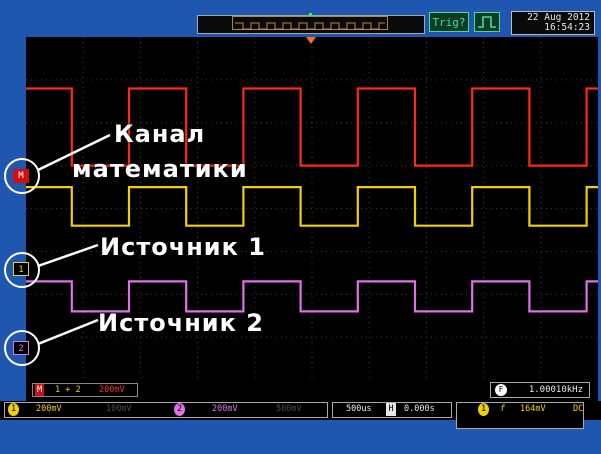 This screenshot has width=601, height=454. I want to click on math-settings-box: M 1 + 2 200mV, so click(85, 390).